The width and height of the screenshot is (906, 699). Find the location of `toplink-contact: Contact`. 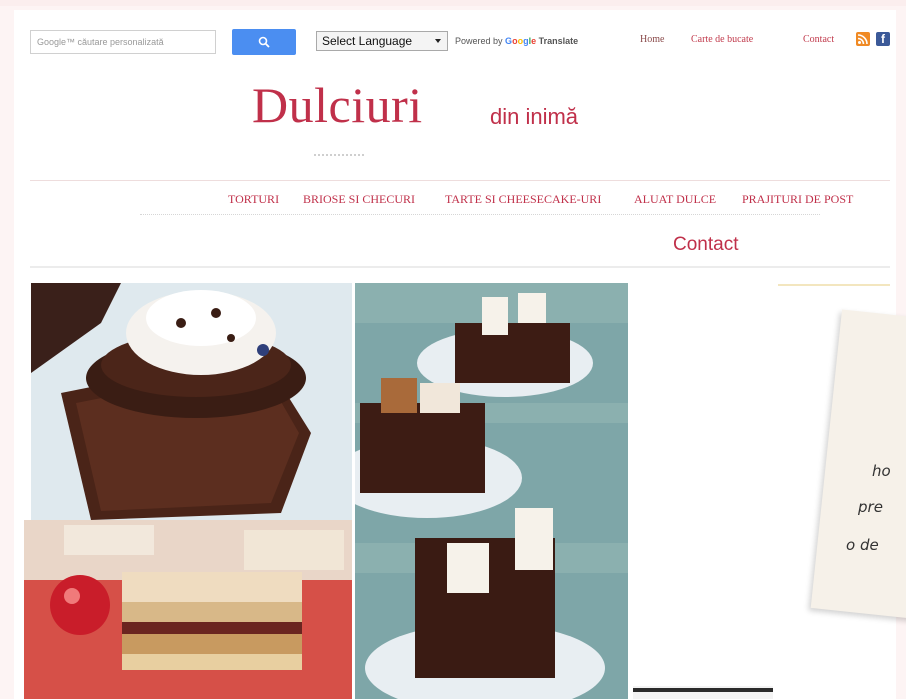

toplink-contact: Contact is located at coordinates (818, 39).